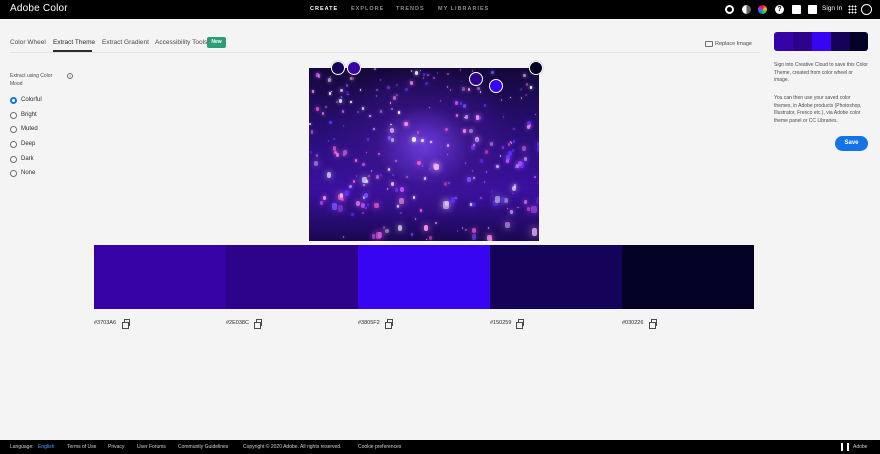  I want to click on sign-in-link: Sign In, so click(832, 8).